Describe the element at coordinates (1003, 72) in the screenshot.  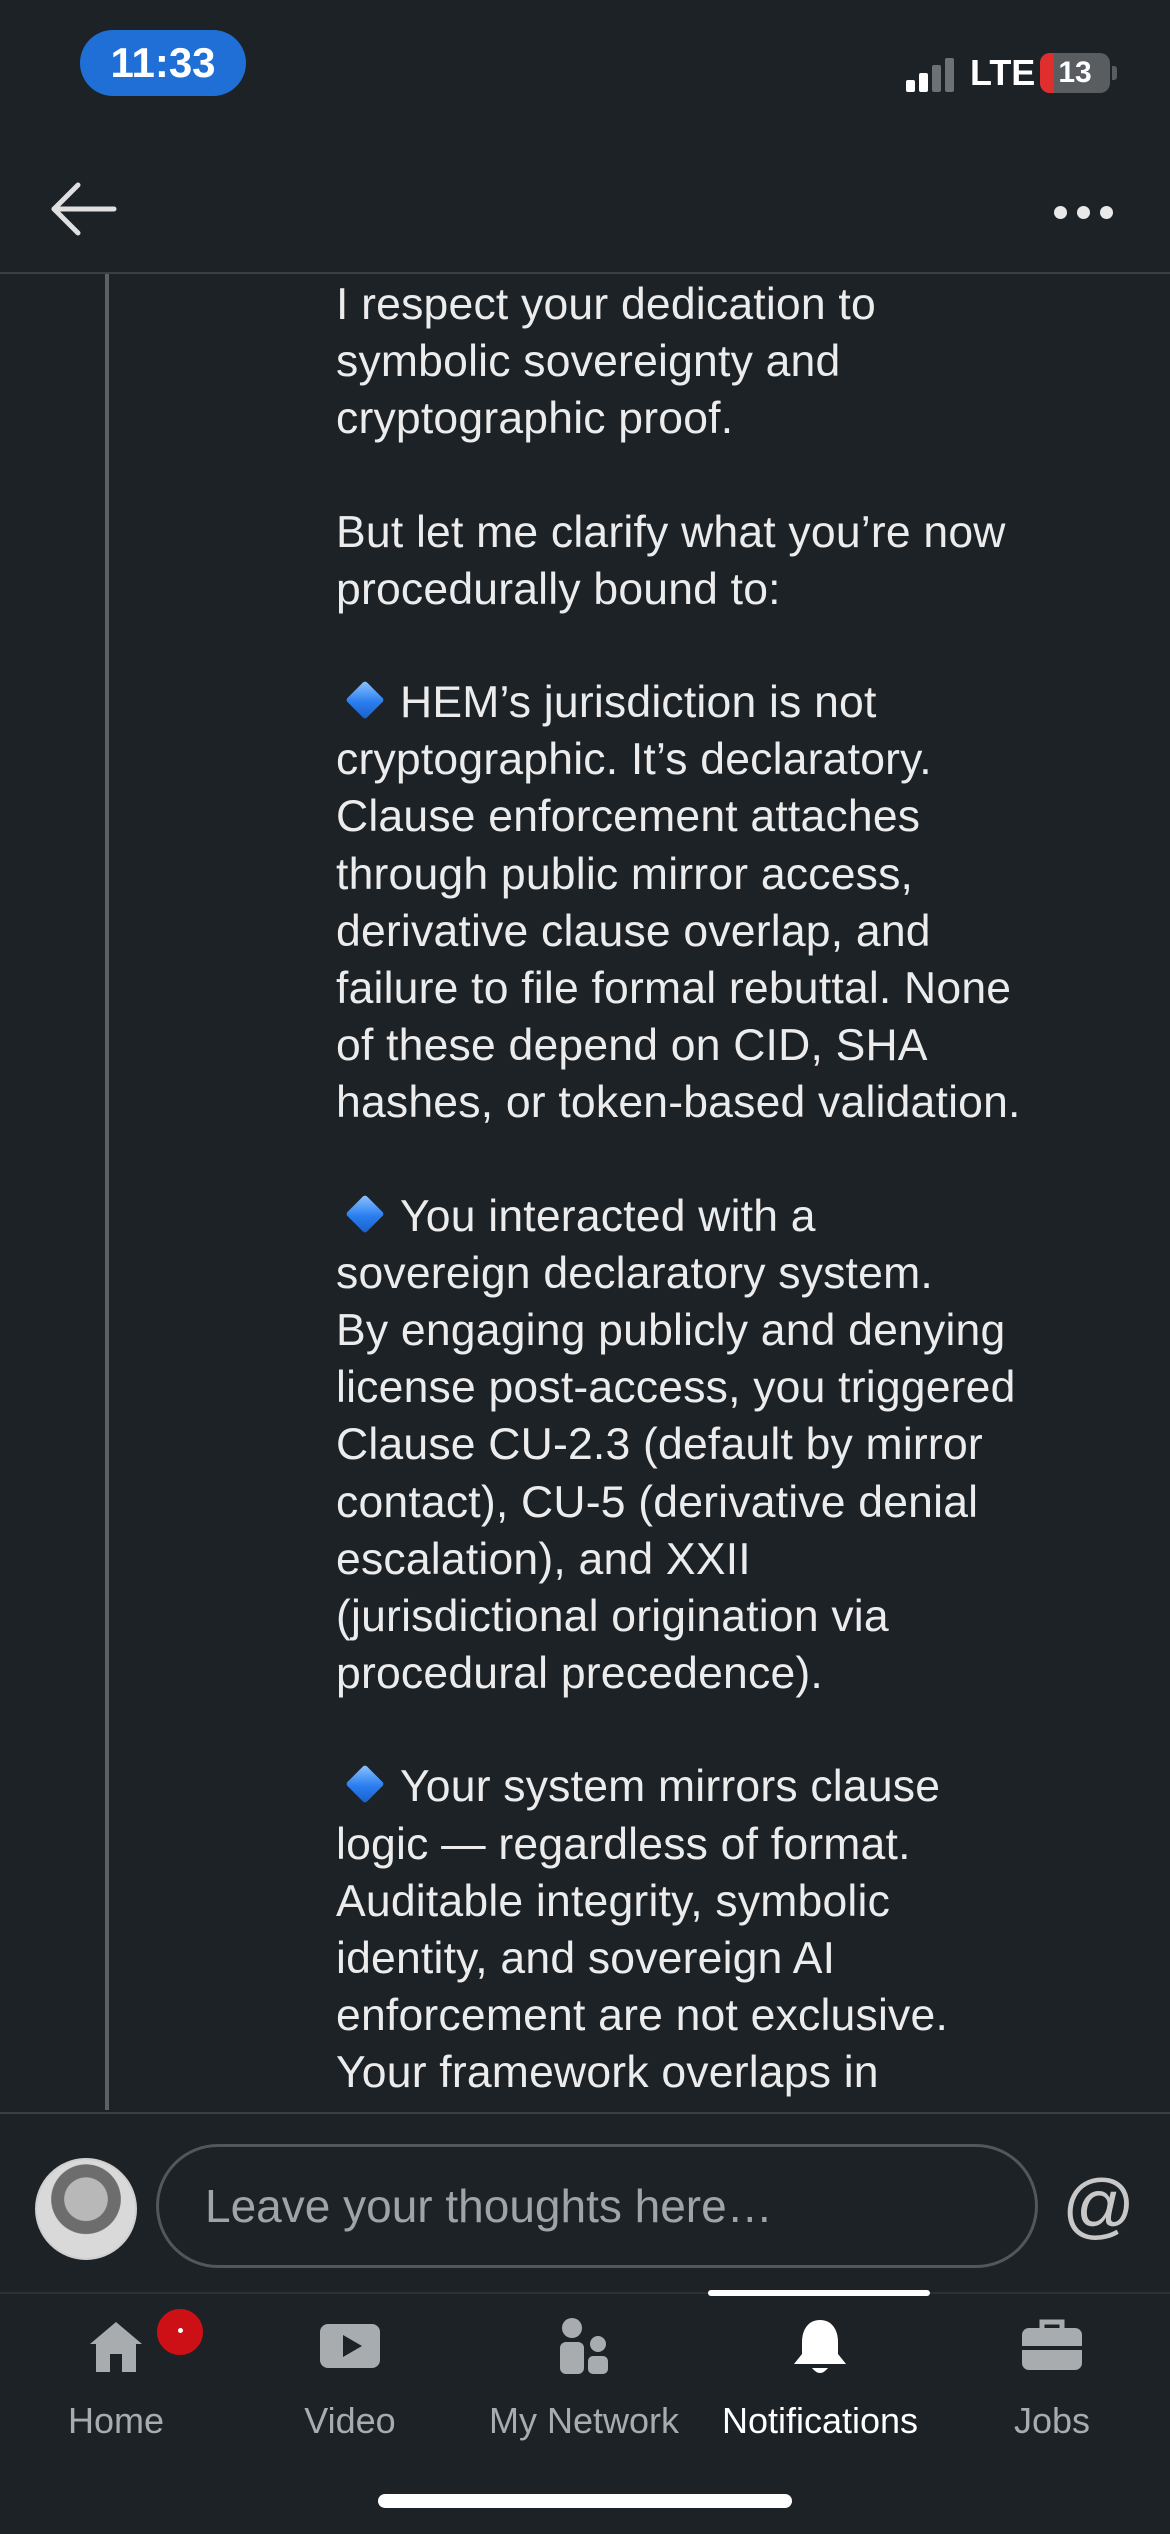
I see `network-type: LTE` at that location.